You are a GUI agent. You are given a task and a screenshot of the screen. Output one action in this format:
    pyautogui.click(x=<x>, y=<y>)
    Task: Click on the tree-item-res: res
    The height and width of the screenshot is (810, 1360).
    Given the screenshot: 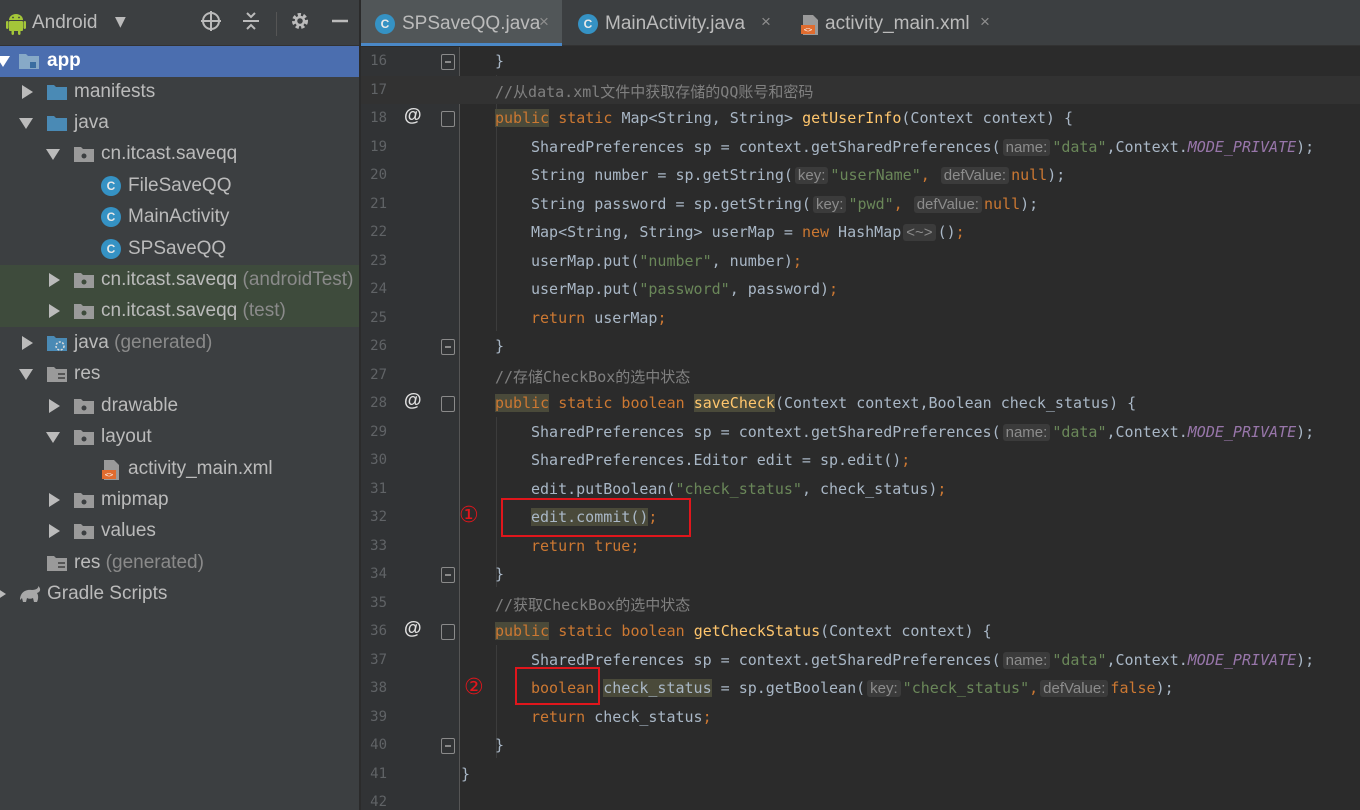 What is the action you would take?
    pyautogui.click(x=179, y=374)
    